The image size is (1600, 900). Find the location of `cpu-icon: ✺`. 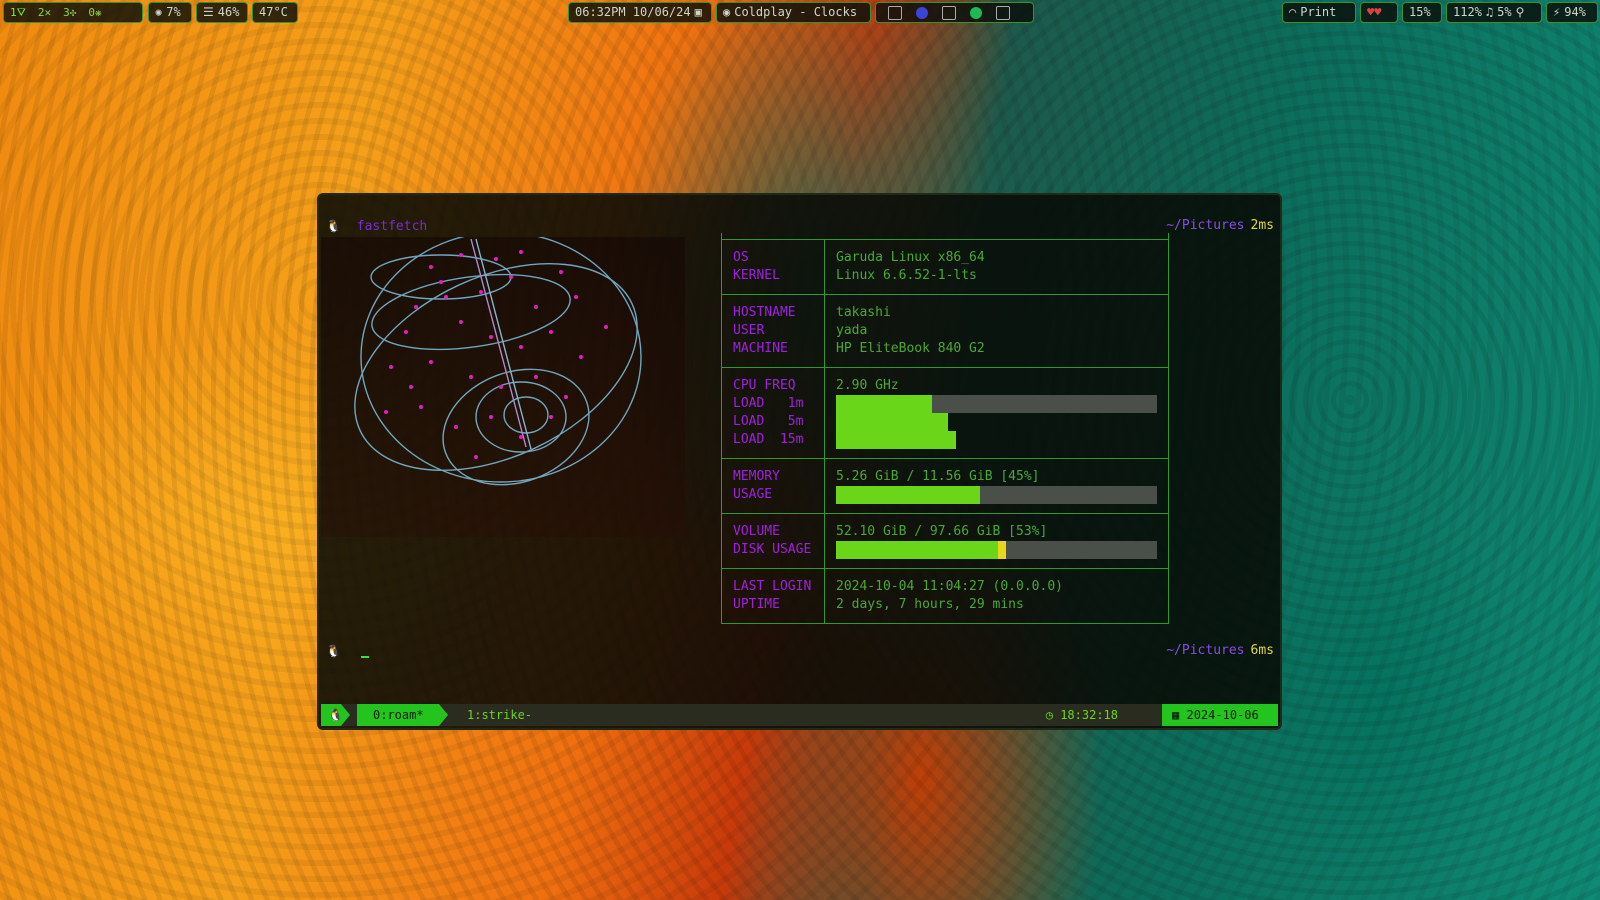

cpu-icon: ✺ is located at coordinates (159, 12).